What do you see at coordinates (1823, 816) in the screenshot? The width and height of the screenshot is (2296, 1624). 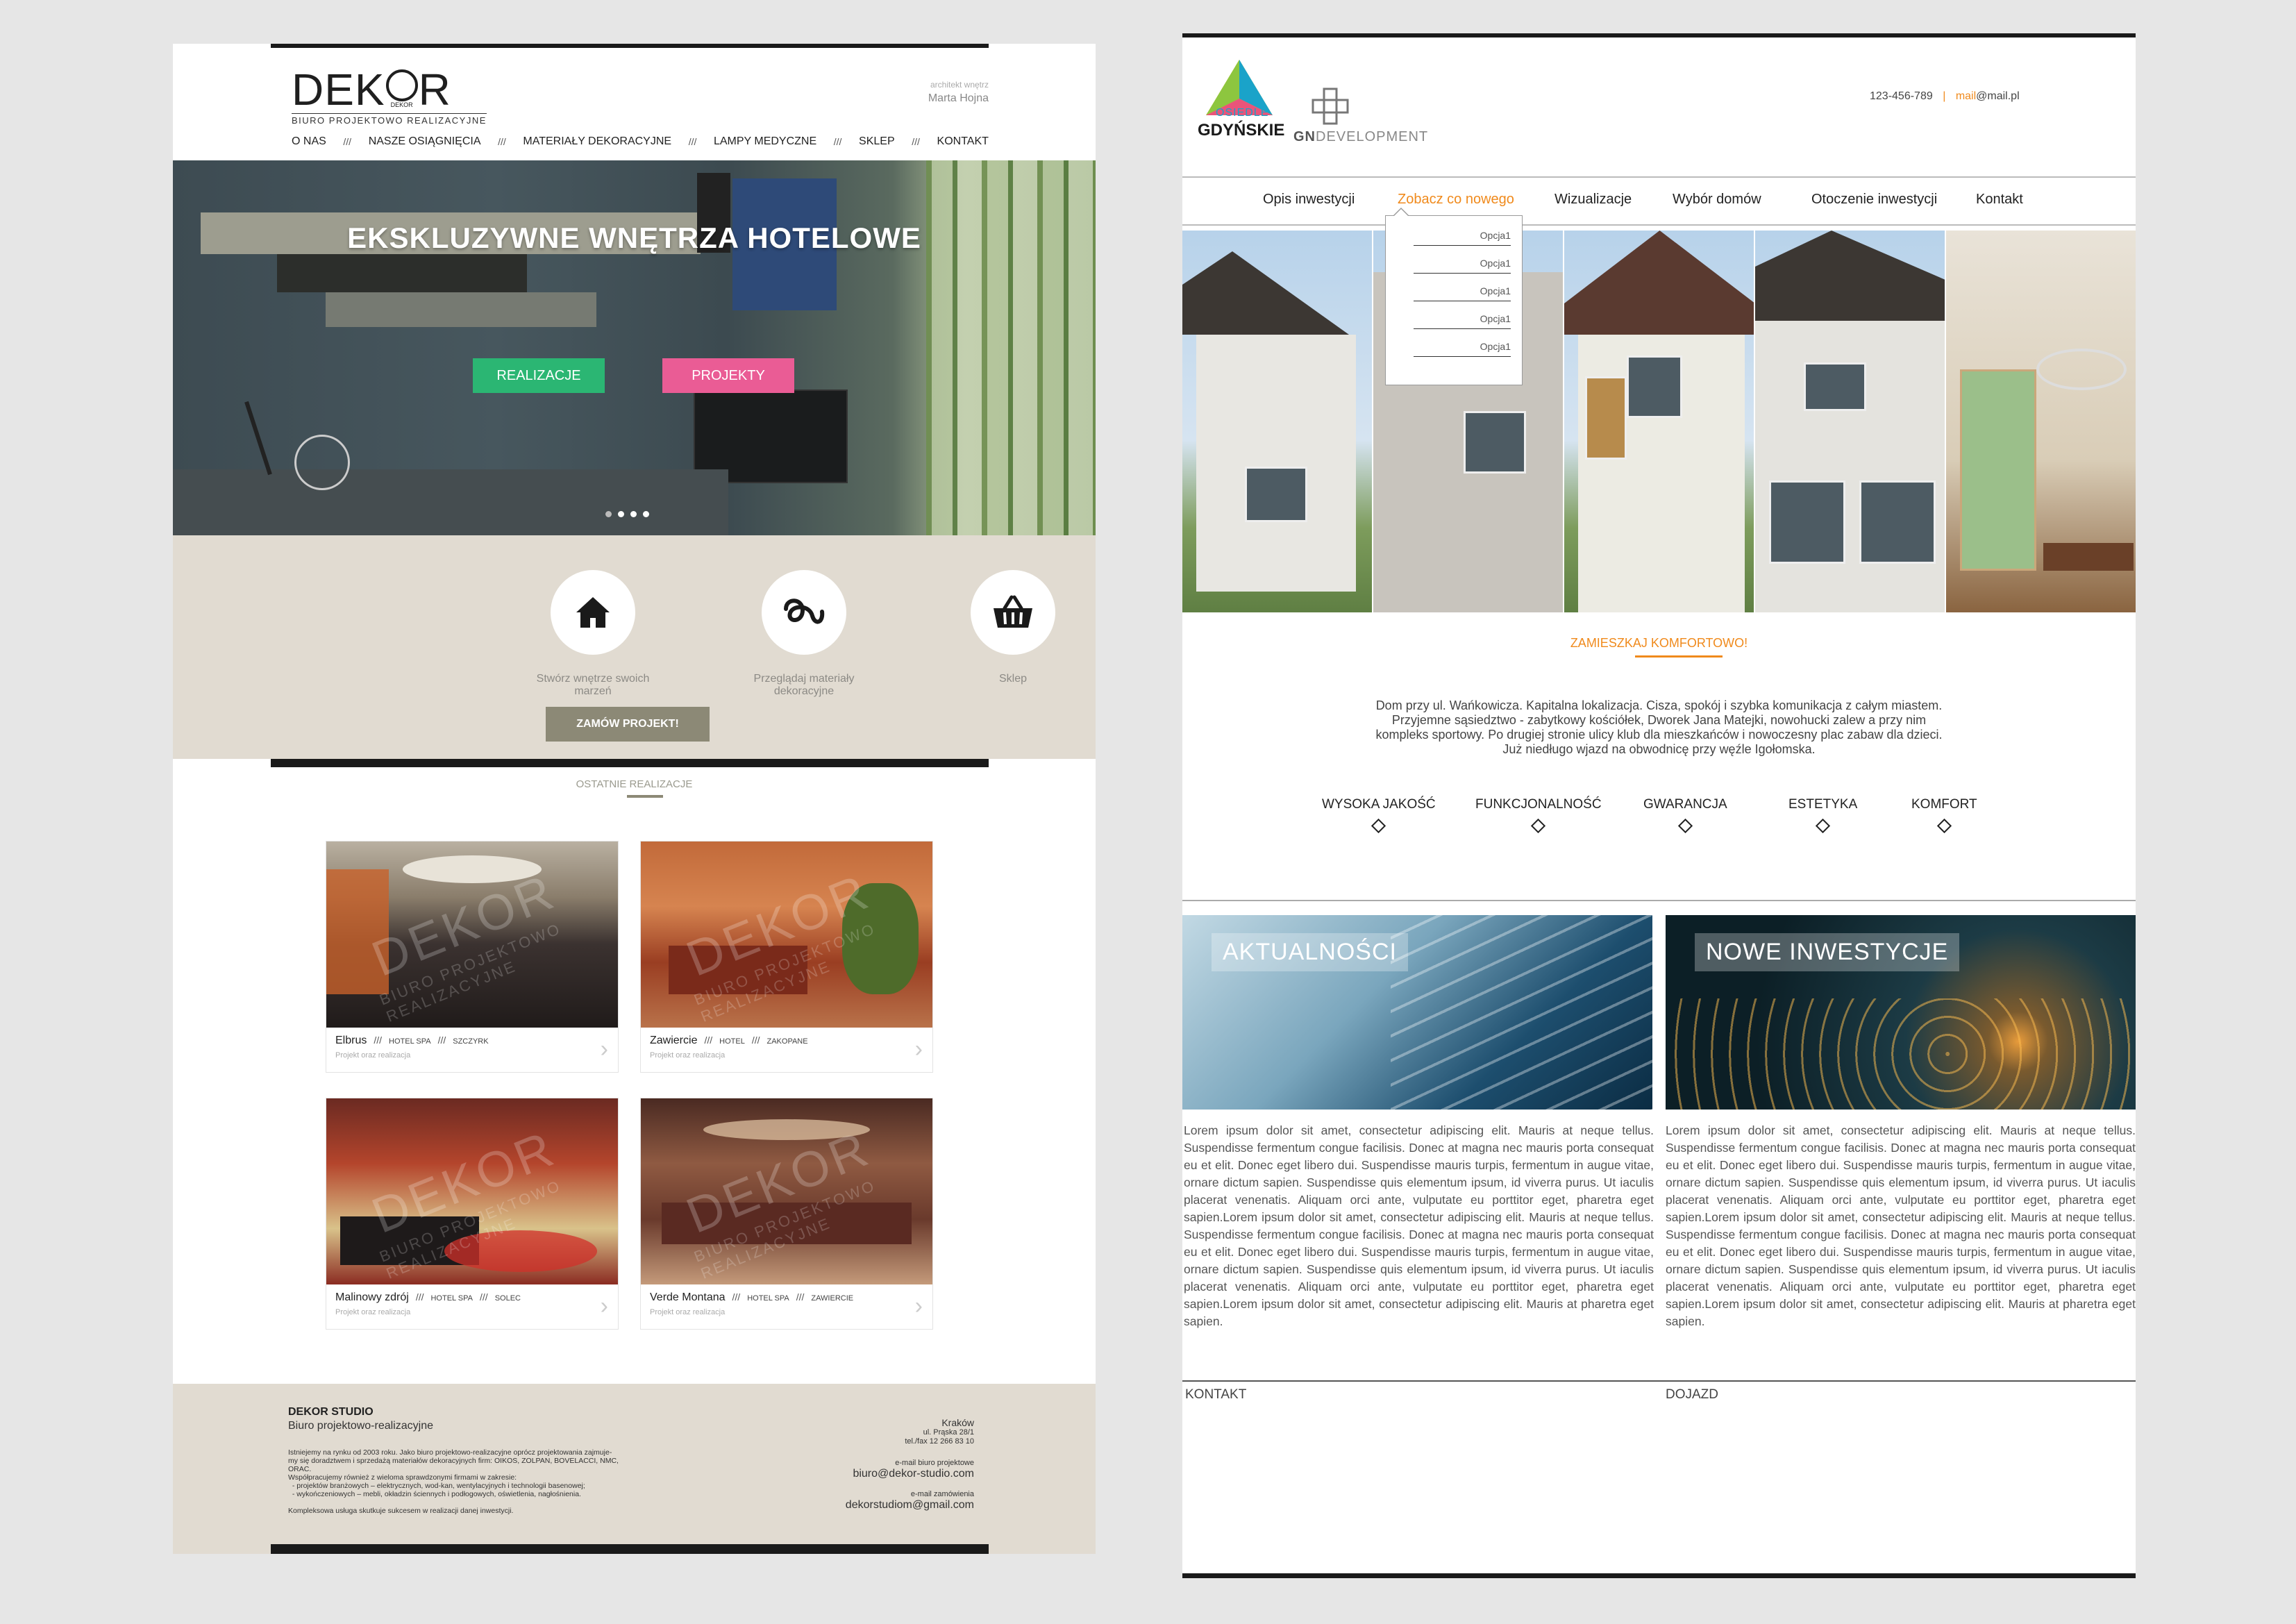 I see `value-item: ESTETYKA` at bounding box center [1823, 816].